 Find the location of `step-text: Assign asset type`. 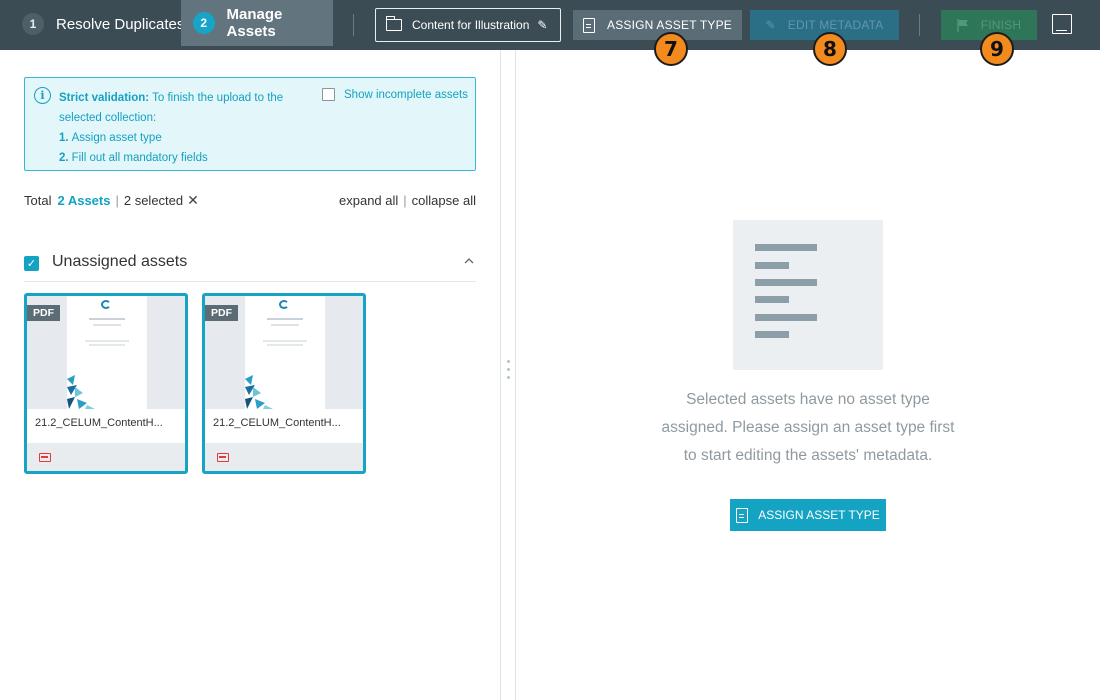

step-text: Assign asset type is located at coordinates (116, 138).